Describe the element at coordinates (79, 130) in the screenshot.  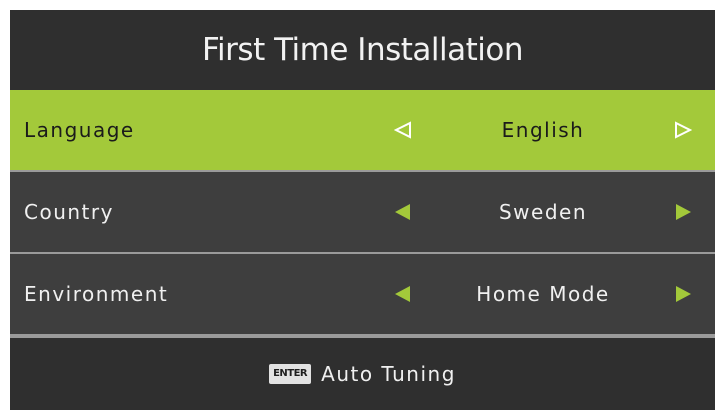
I see `language-label: Language` at that location.